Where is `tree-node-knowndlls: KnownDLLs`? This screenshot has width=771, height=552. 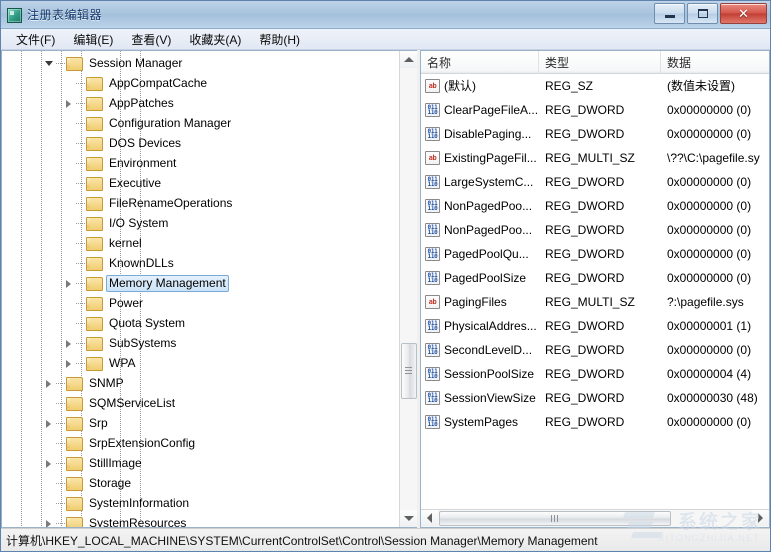 tree-node-knowndlls: KnownDLLs is located at coordinates (200, 263).